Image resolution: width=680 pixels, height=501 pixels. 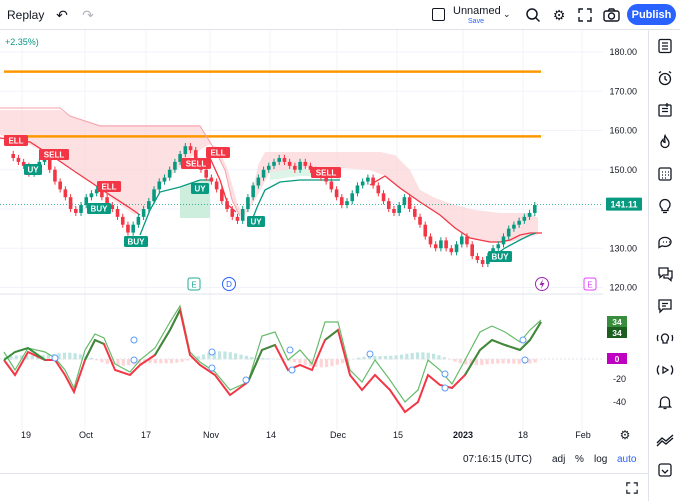 What do you see at coordinates (611, 15) in the screenshot?
I see `camera-icon` at bounding box center [611, 15].